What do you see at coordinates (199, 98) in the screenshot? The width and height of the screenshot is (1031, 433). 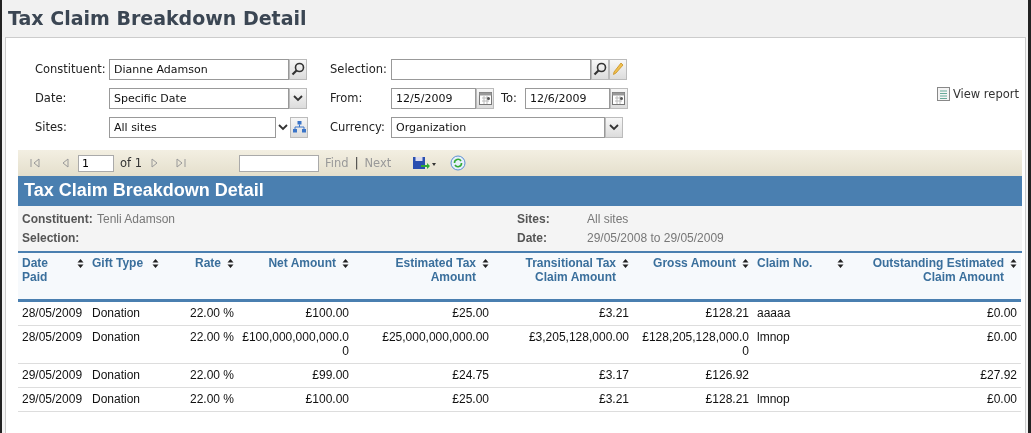 I see `dropdown-field: Specific Date` at bounding box center [199, 98].